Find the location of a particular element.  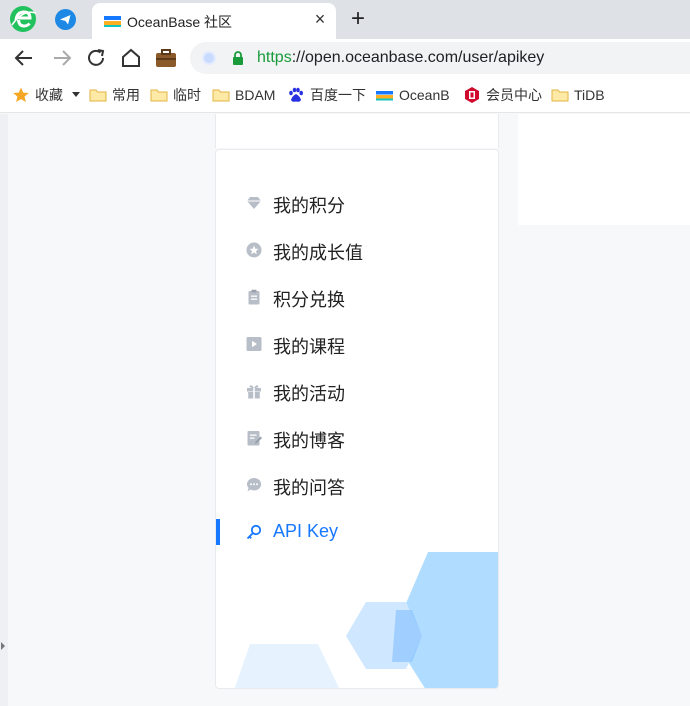

tab-title: OceanBase 社区 is located at coordinates (180, 22).